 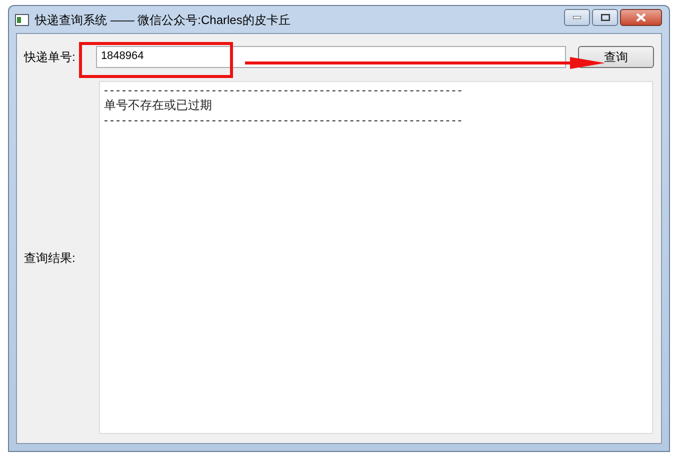 I want to click on close-button, so click(x=641, y=17).